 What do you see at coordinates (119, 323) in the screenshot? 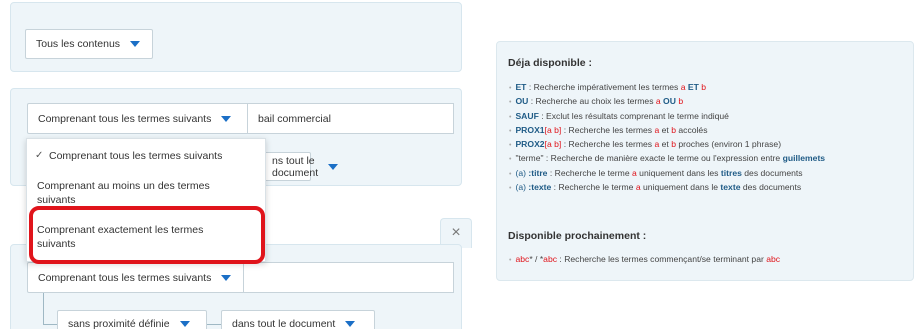
I see `criterion-2-proximity-value: sans proximité définie` at bounding box center [119, 323].